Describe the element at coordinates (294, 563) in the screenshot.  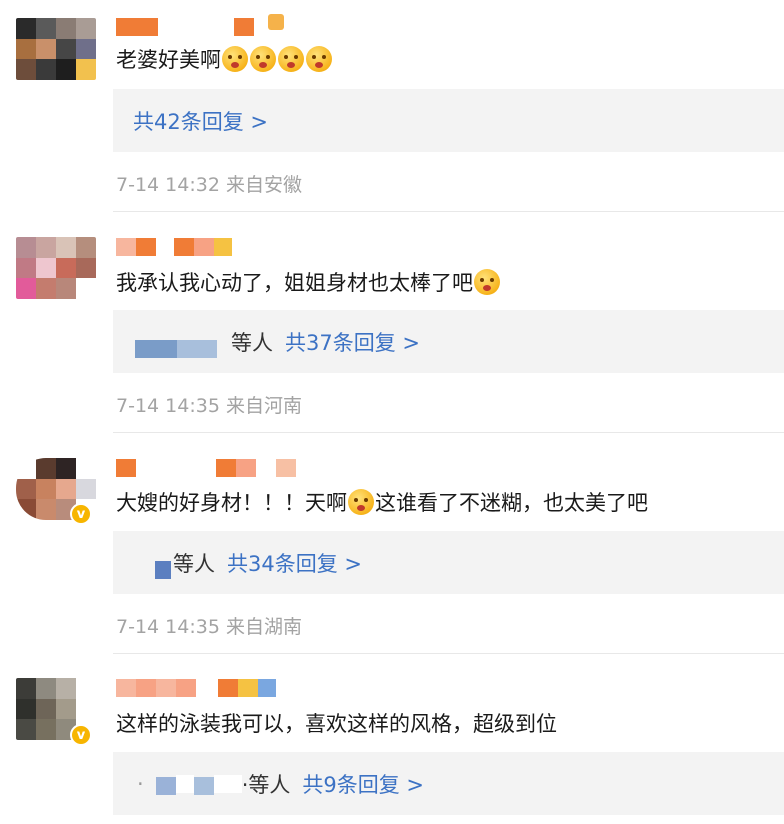
I see `reply-count-link: 共34条回复 >` at that location.